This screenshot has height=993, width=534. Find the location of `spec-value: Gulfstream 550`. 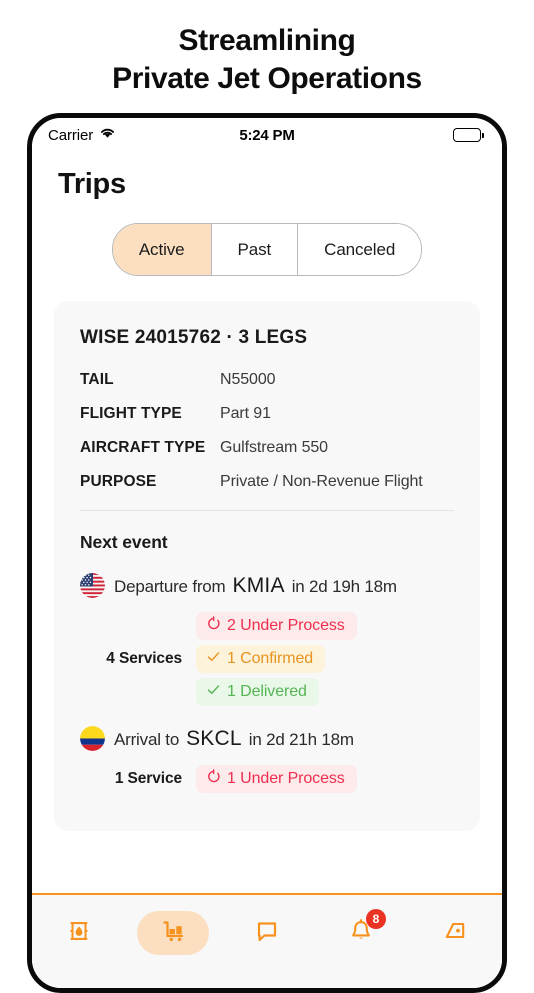

spec-value: Gulfstream 550 is located at coordinates (274, 447).